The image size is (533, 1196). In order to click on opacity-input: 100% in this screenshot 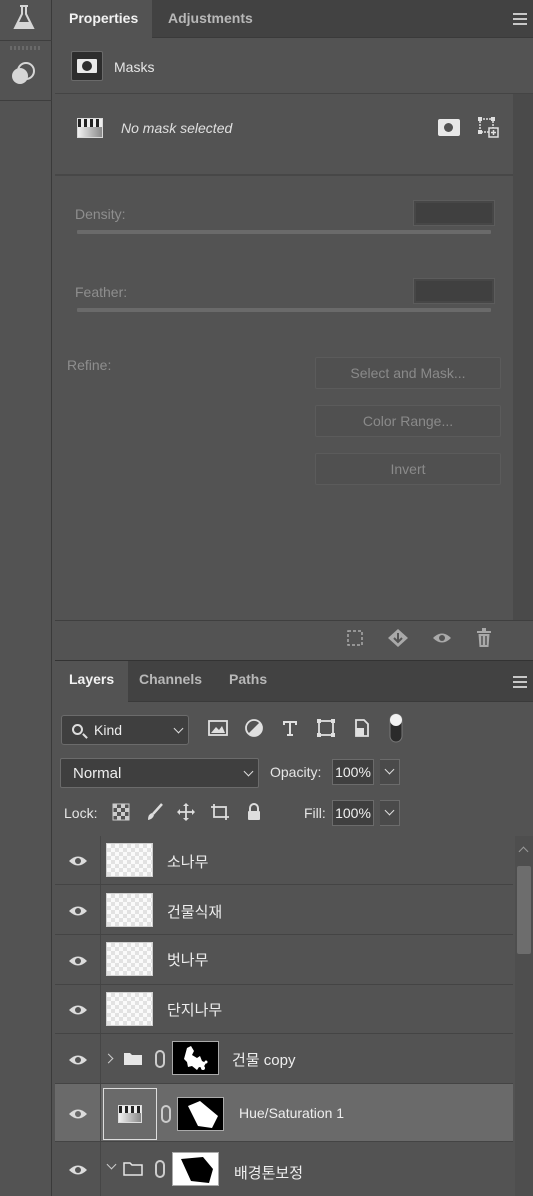, I will do `click(353, 772)`.